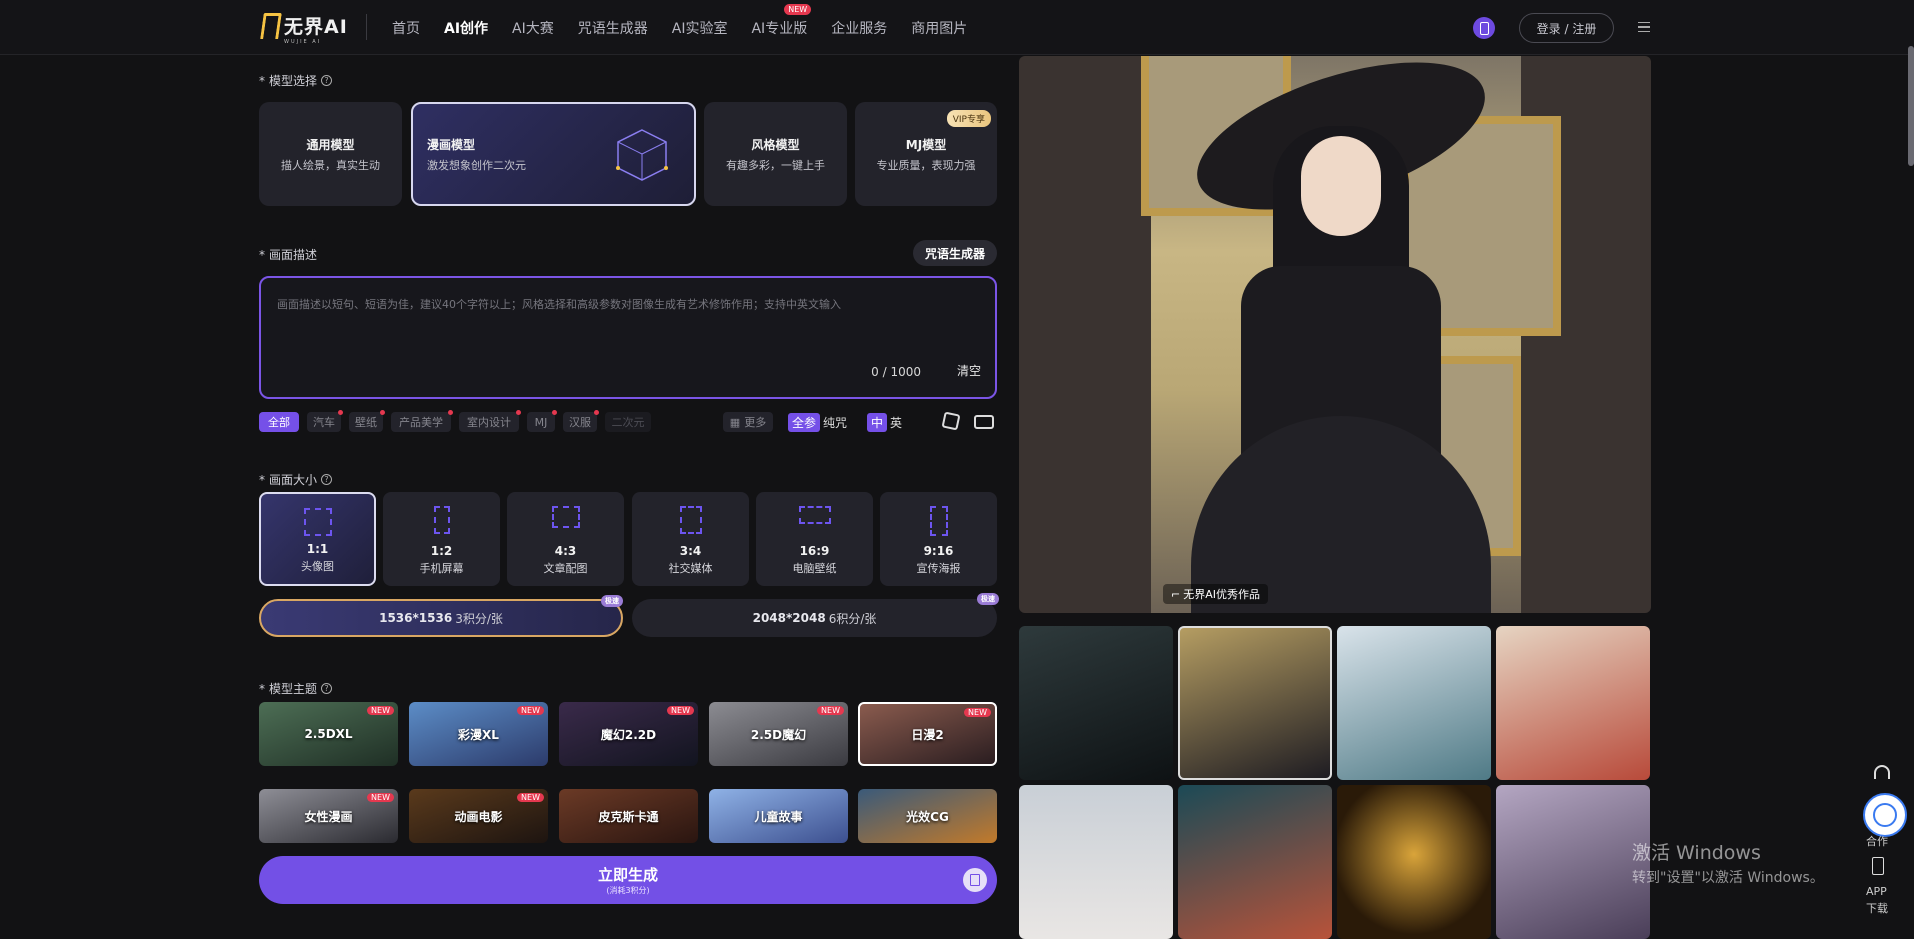 The height and width of the screenshot is (939, 1914). I want to click on theme-pixar-cartoon: 皮克斯卡通, so click(628, 816).